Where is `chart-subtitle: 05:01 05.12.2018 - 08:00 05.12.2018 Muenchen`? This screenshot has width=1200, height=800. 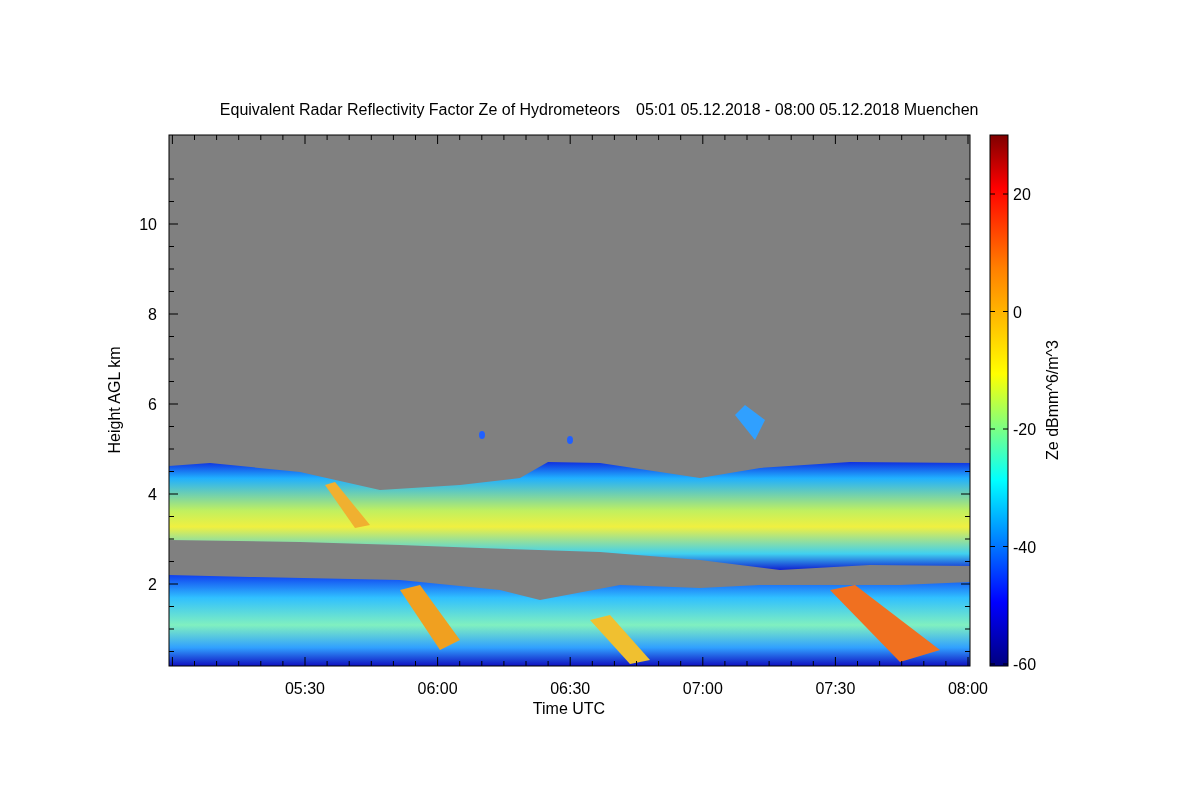 chart-subtitle: 05:01 05.12.2018 - 08:00 05.12.2018 Muenchen is located at coordinates (807, 109).